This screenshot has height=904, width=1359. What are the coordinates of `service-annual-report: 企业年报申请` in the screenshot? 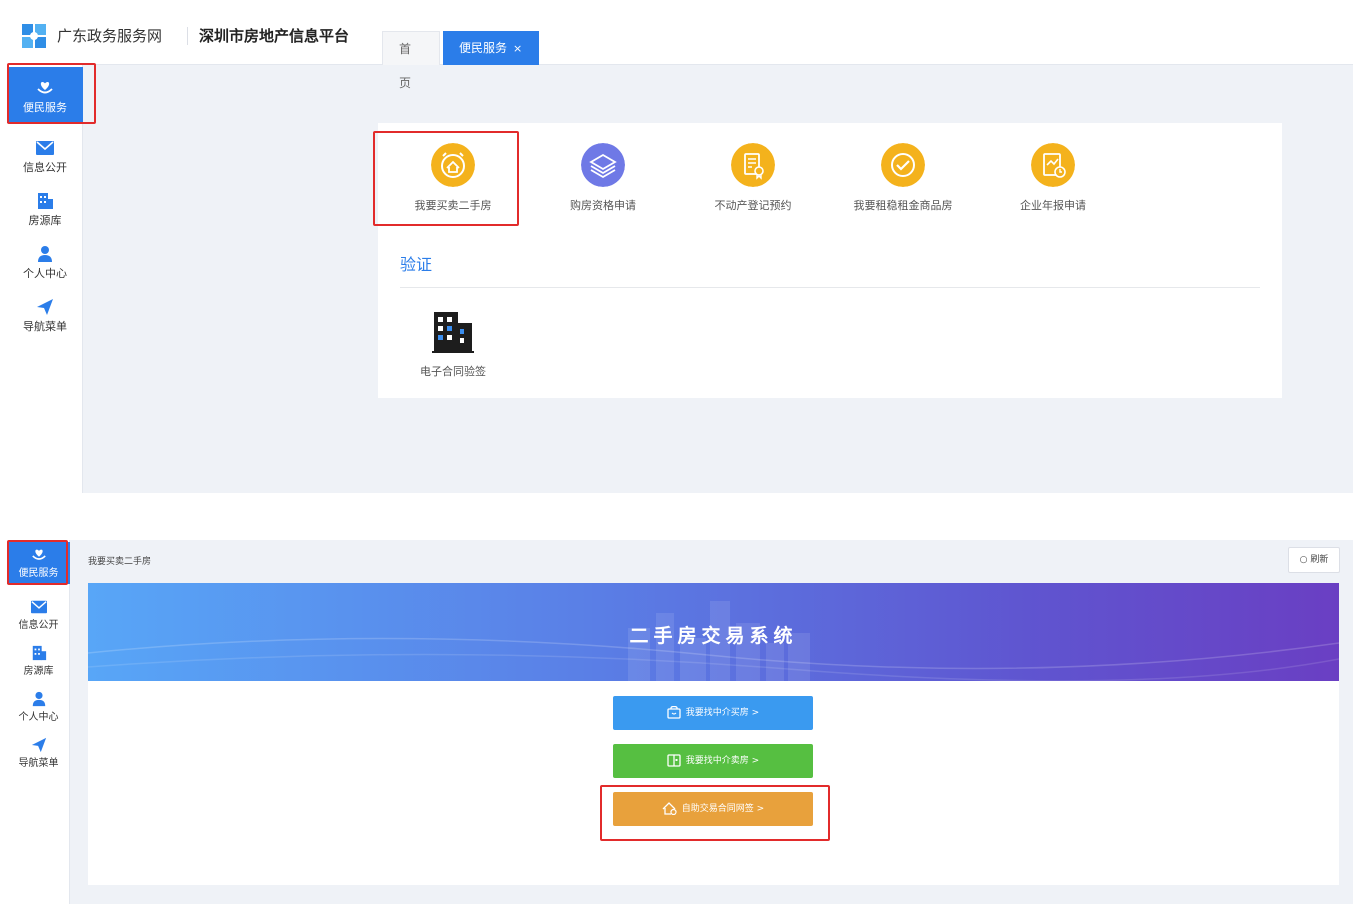 It's located at (1053, 178).